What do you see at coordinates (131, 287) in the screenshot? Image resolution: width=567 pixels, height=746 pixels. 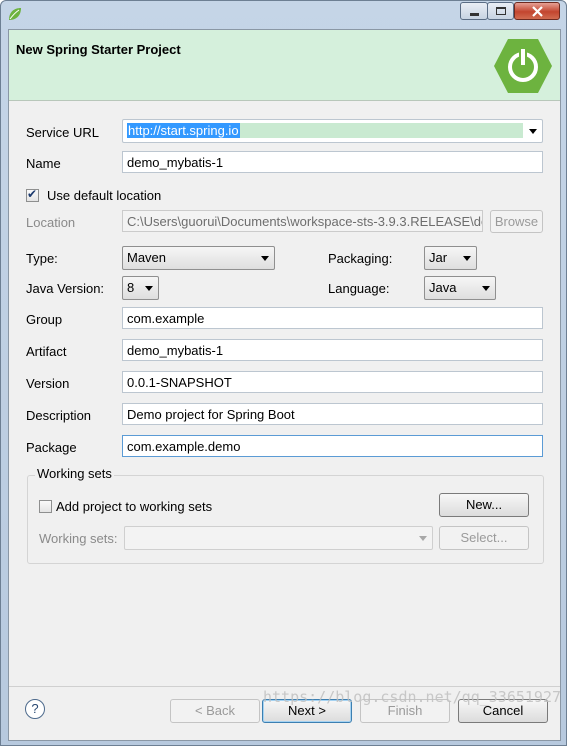 I see `java-version-value: 8` at bounding box center [131, 287].